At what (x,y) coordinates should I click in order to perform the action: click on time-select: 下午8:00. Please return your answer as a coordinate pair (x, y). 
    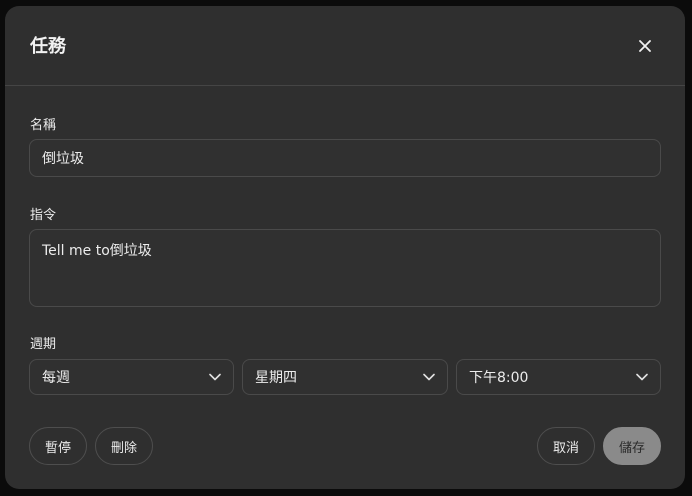
    Looking at the image, I should click on (558, 377).